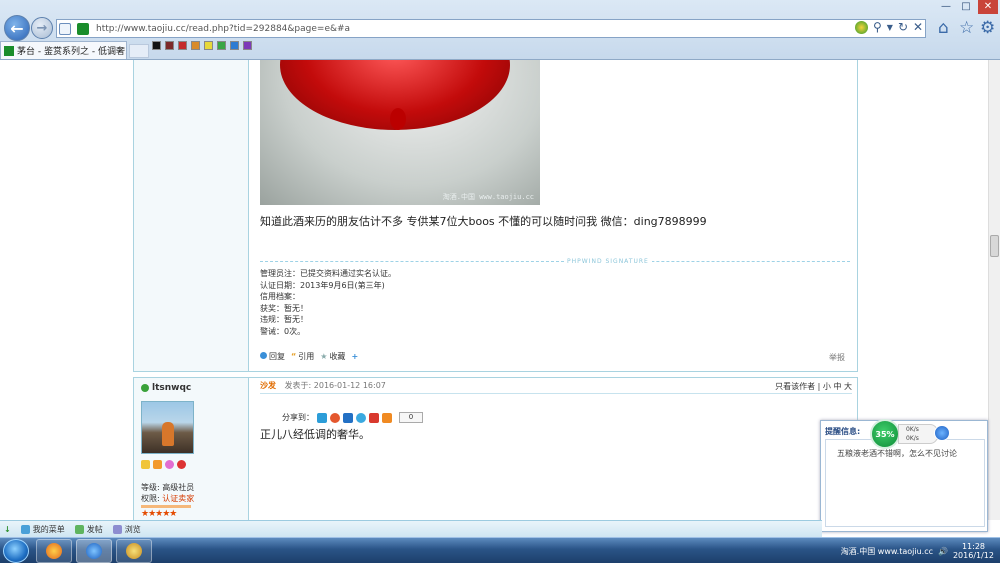 The width and height of the screenshot is (1000, 563). Describe the element at coordinates (918, 27) in the screenshot. I see `stop-icon: ✕` at that location.